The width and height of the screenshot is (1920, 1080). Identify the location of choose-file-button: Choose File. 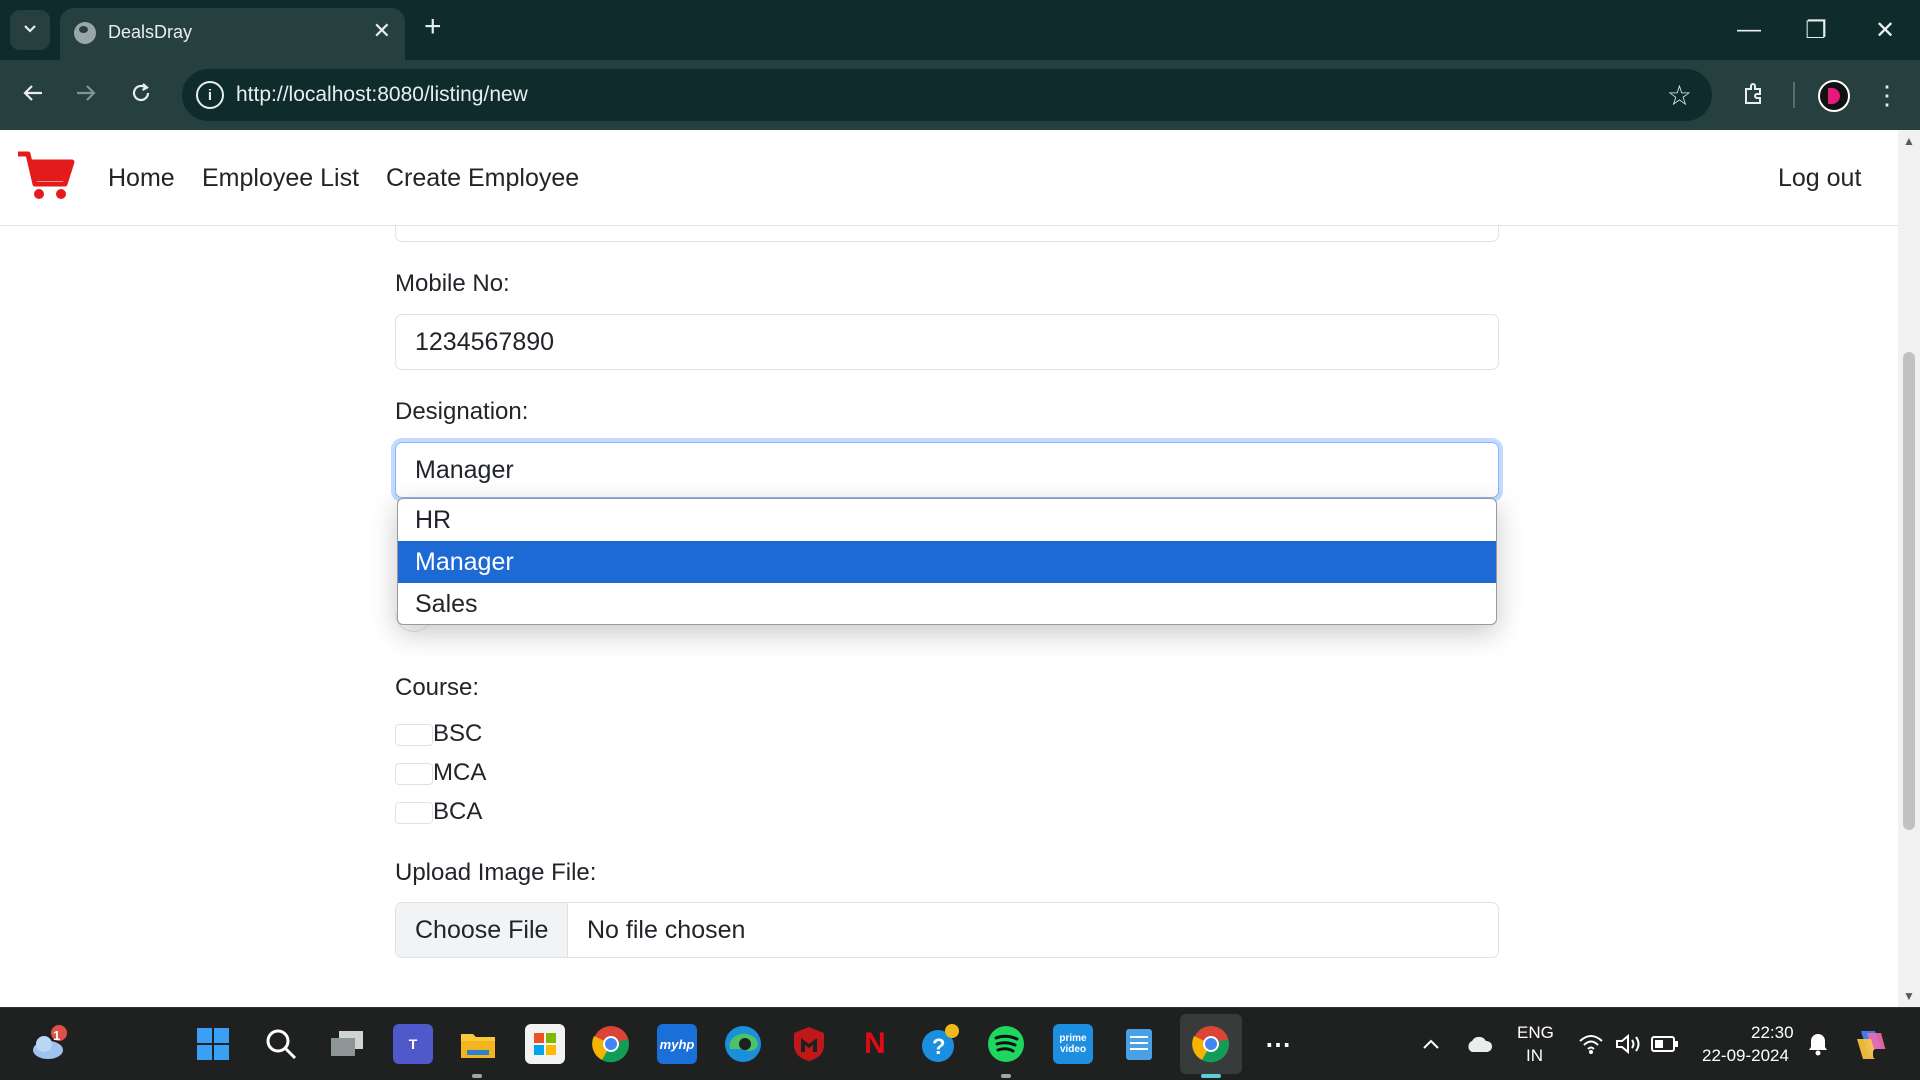
(482, 930).